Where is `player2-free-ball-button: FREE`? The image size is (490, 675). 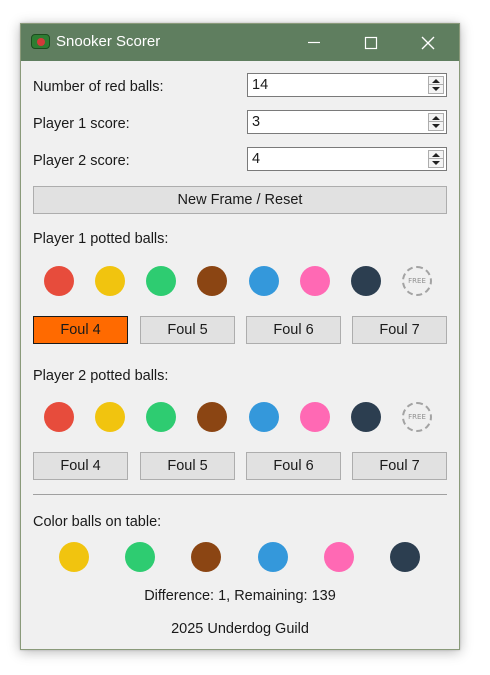
player2-free-ball-button: FREE is located at coordinates (417, 417).